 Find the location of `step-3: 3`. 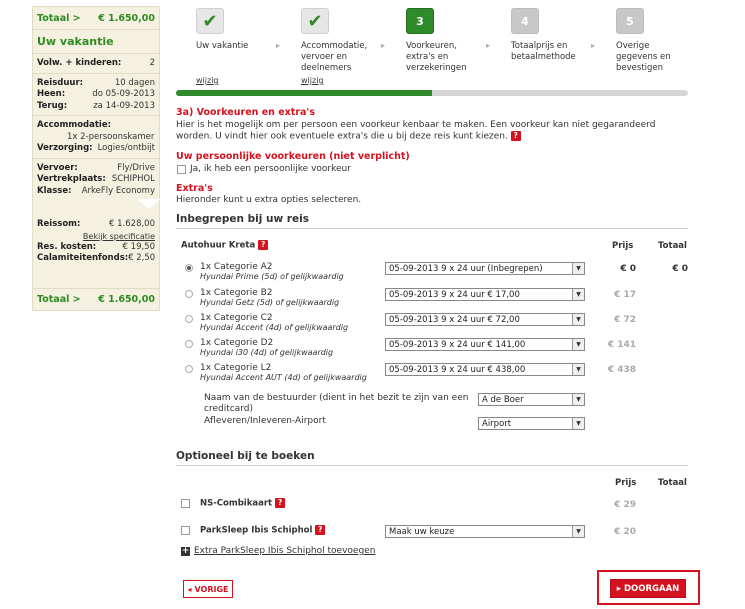

step-3: 3 is located at coordinates (420, 21).